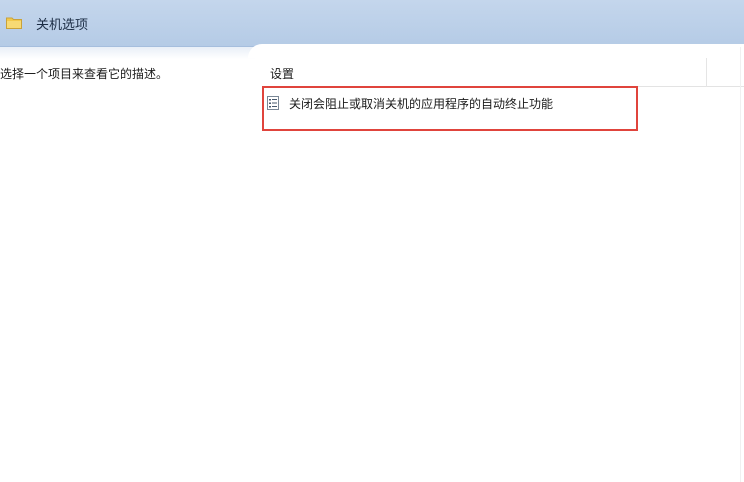 The height and width of the screenshot is (482, 744). I want to click on left-pane-shade, so click(127, 53).